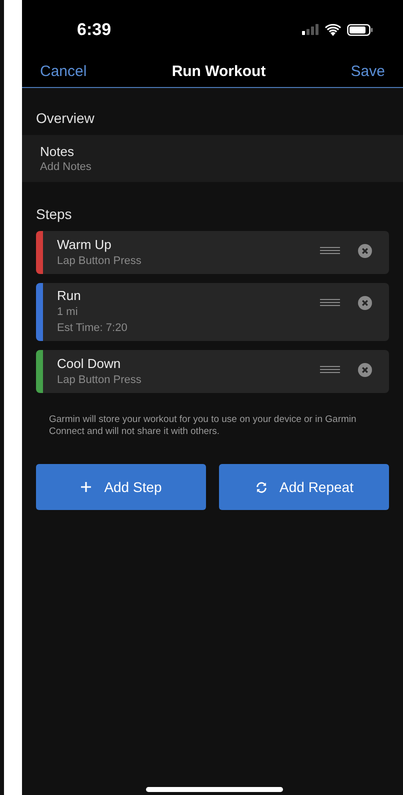 This screenshot has height=795, width=403. I want to click on save-button: Save, so click(367, 72).